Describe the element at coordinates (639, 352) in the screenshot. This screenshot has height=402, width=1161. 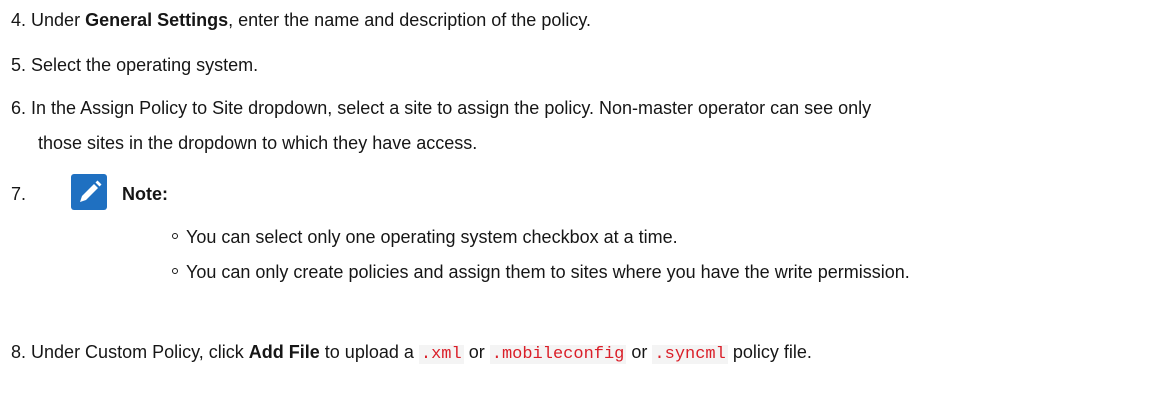
I see `step-8-text-mid3: or` at that location.